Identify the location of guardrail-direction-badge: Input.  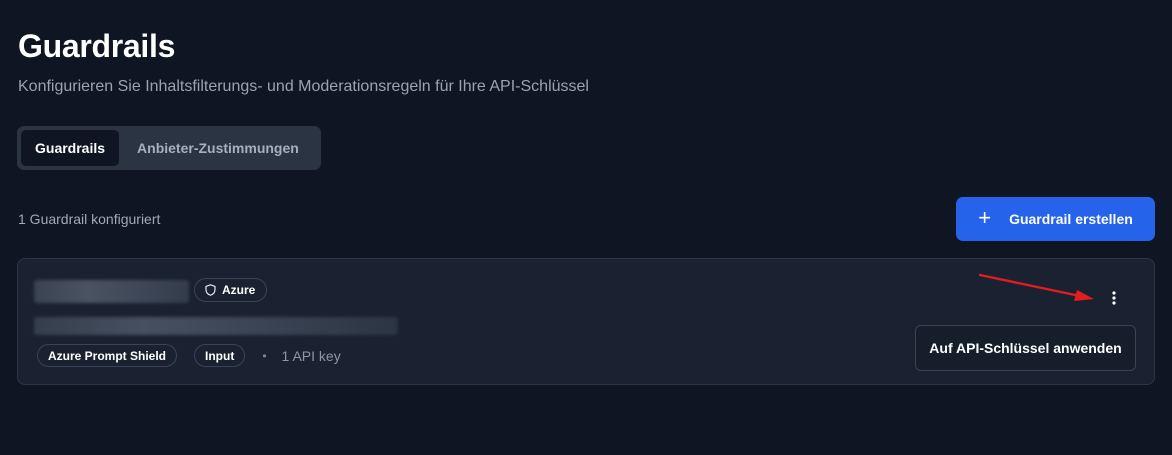
(220, 355).